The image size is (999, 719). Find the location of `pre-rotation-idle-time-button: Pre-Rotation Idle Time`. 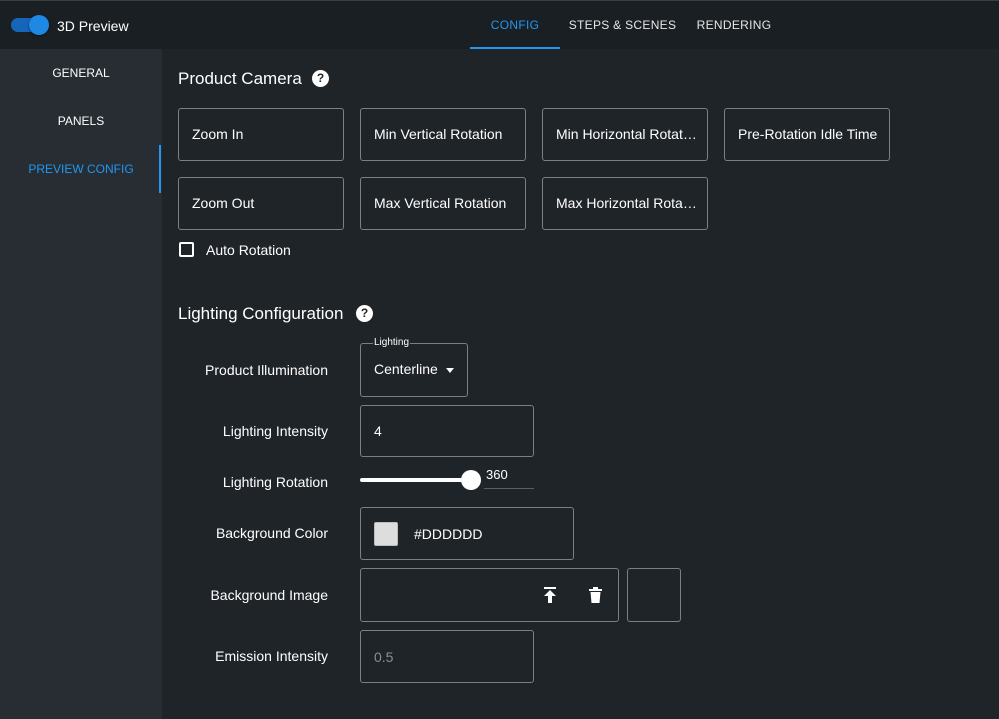

pre-rotation-idle-time-button: Pre-Rotation Idle Time is located at coordinates (807, 134).